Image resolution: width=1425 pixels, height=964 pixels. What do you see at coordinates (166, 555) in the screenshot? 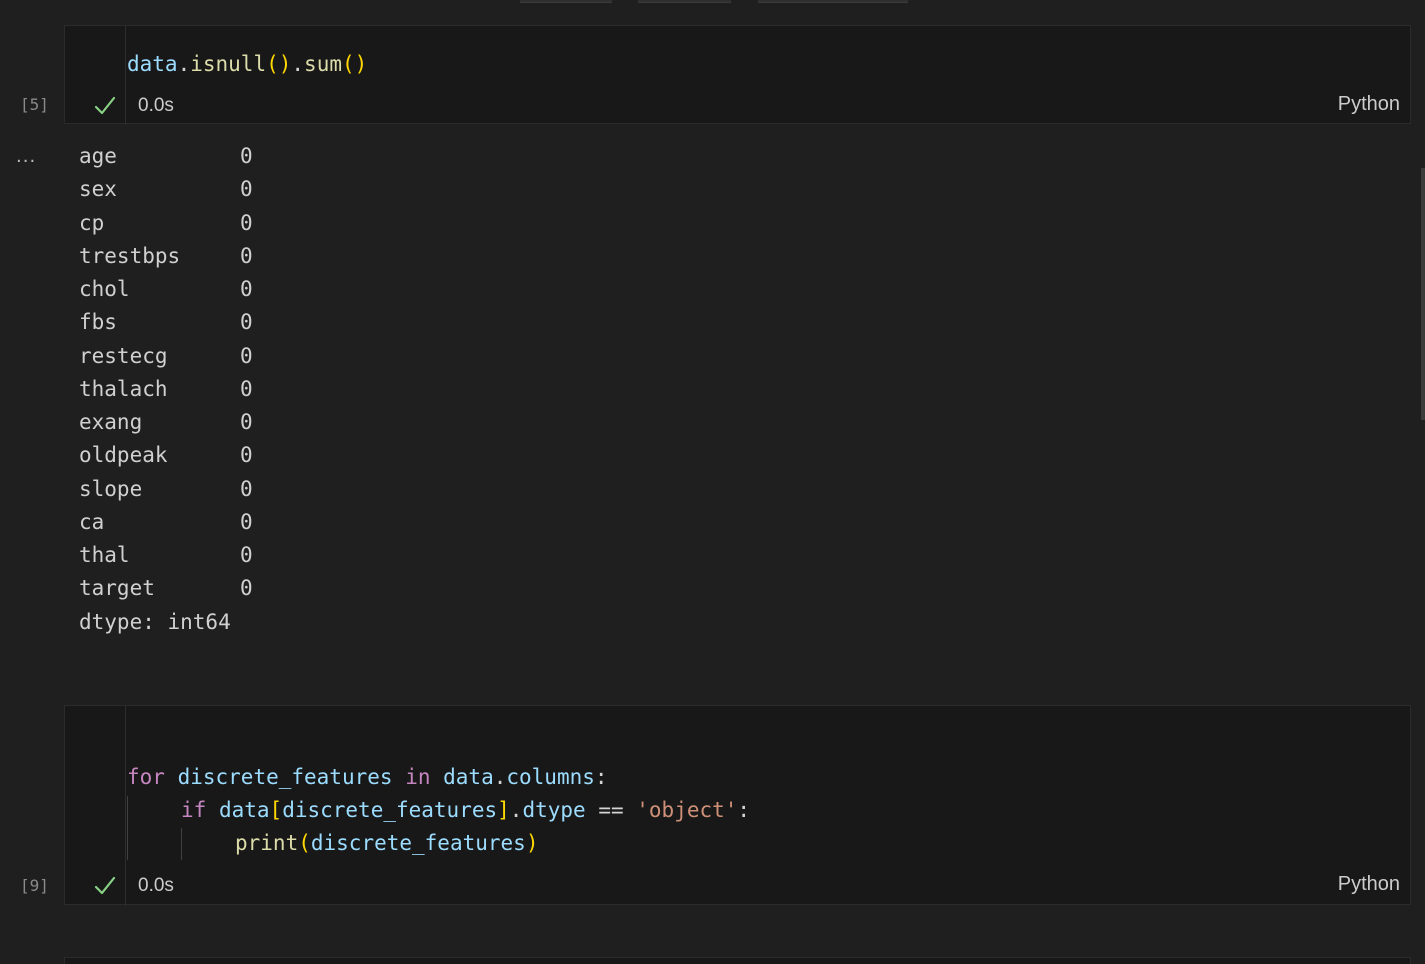
I see `output-row: thal 0` at bounding box center [166, 555].